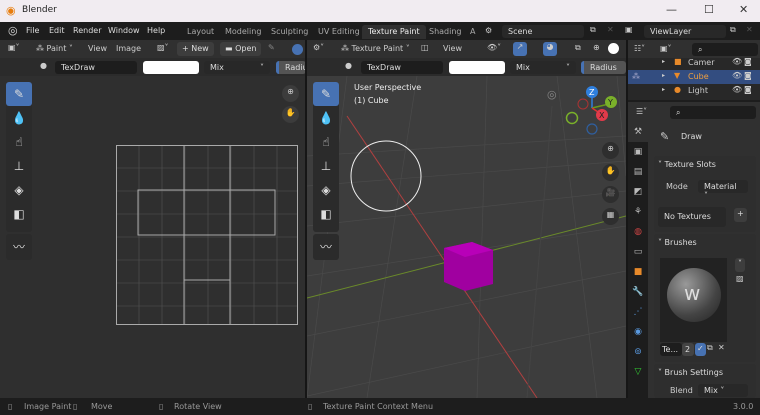 The width and height of the screenshot is (760, 415). I want to click on object-tab-icon: ■, so click(638, 272).